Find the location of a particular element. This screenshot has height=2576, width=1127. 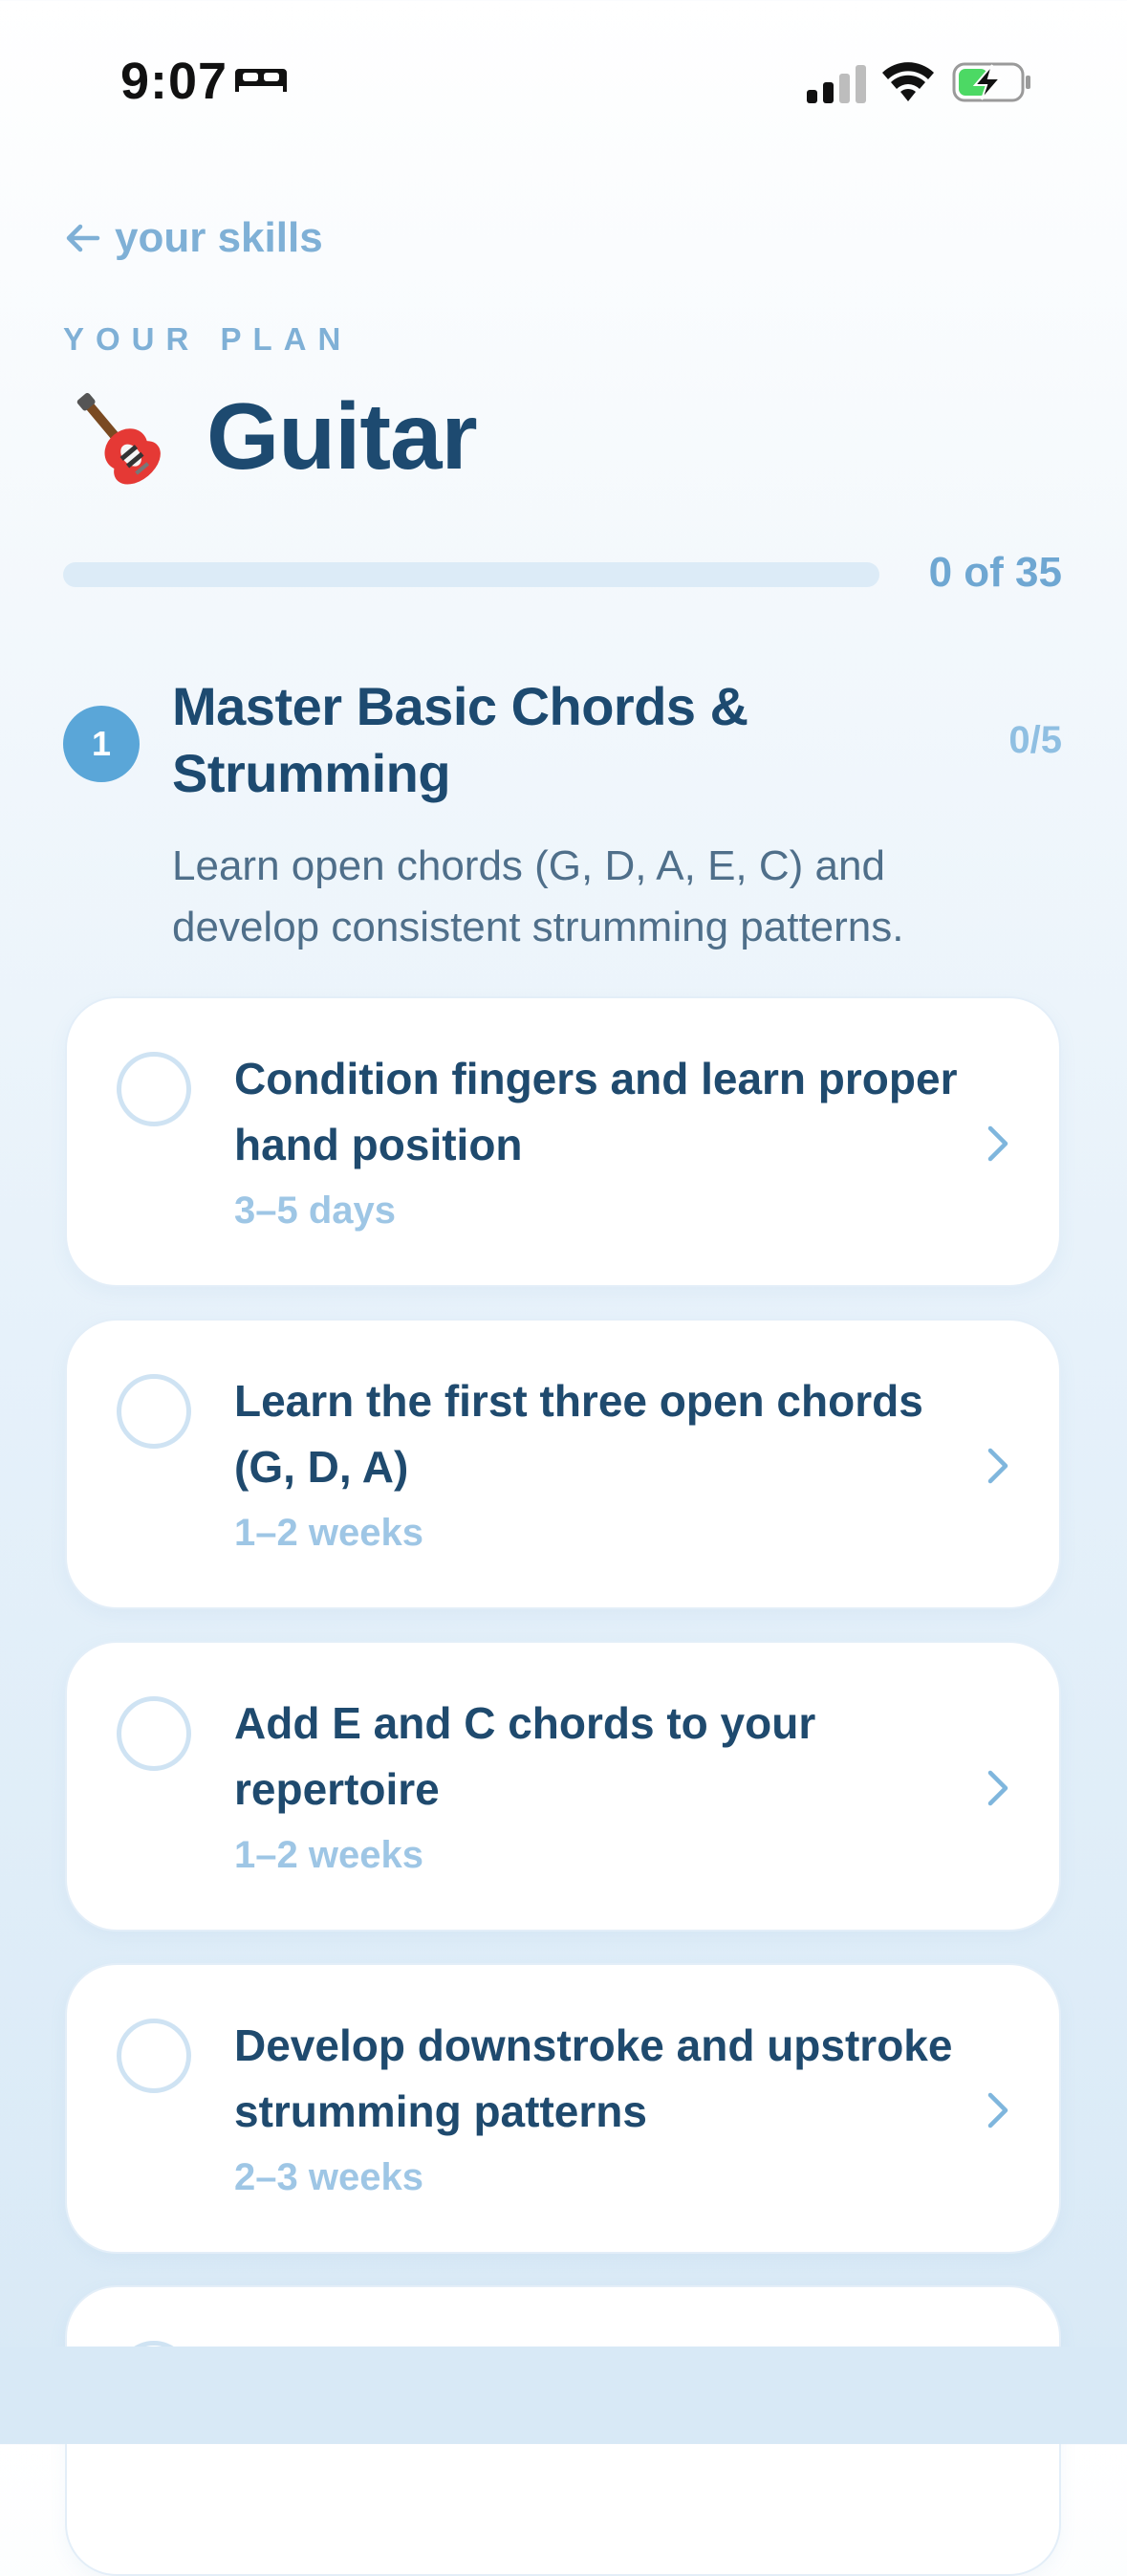

bottom-fade-overlay is located at coordinates (563, 2395).